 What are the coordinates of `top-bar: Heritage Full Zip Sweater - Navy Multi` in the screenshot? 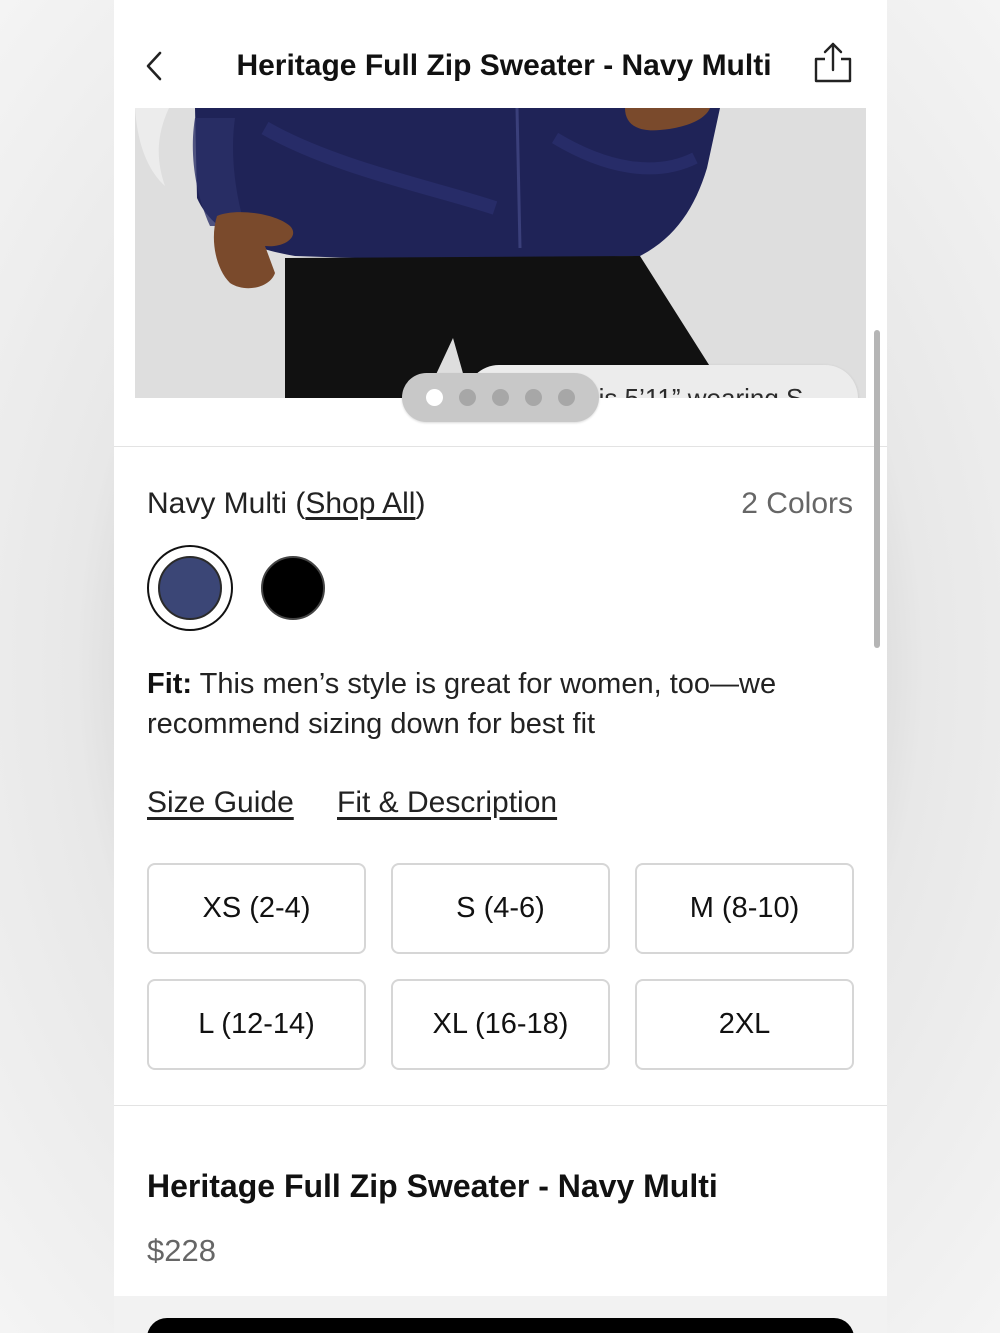 It's located at (500, 54).